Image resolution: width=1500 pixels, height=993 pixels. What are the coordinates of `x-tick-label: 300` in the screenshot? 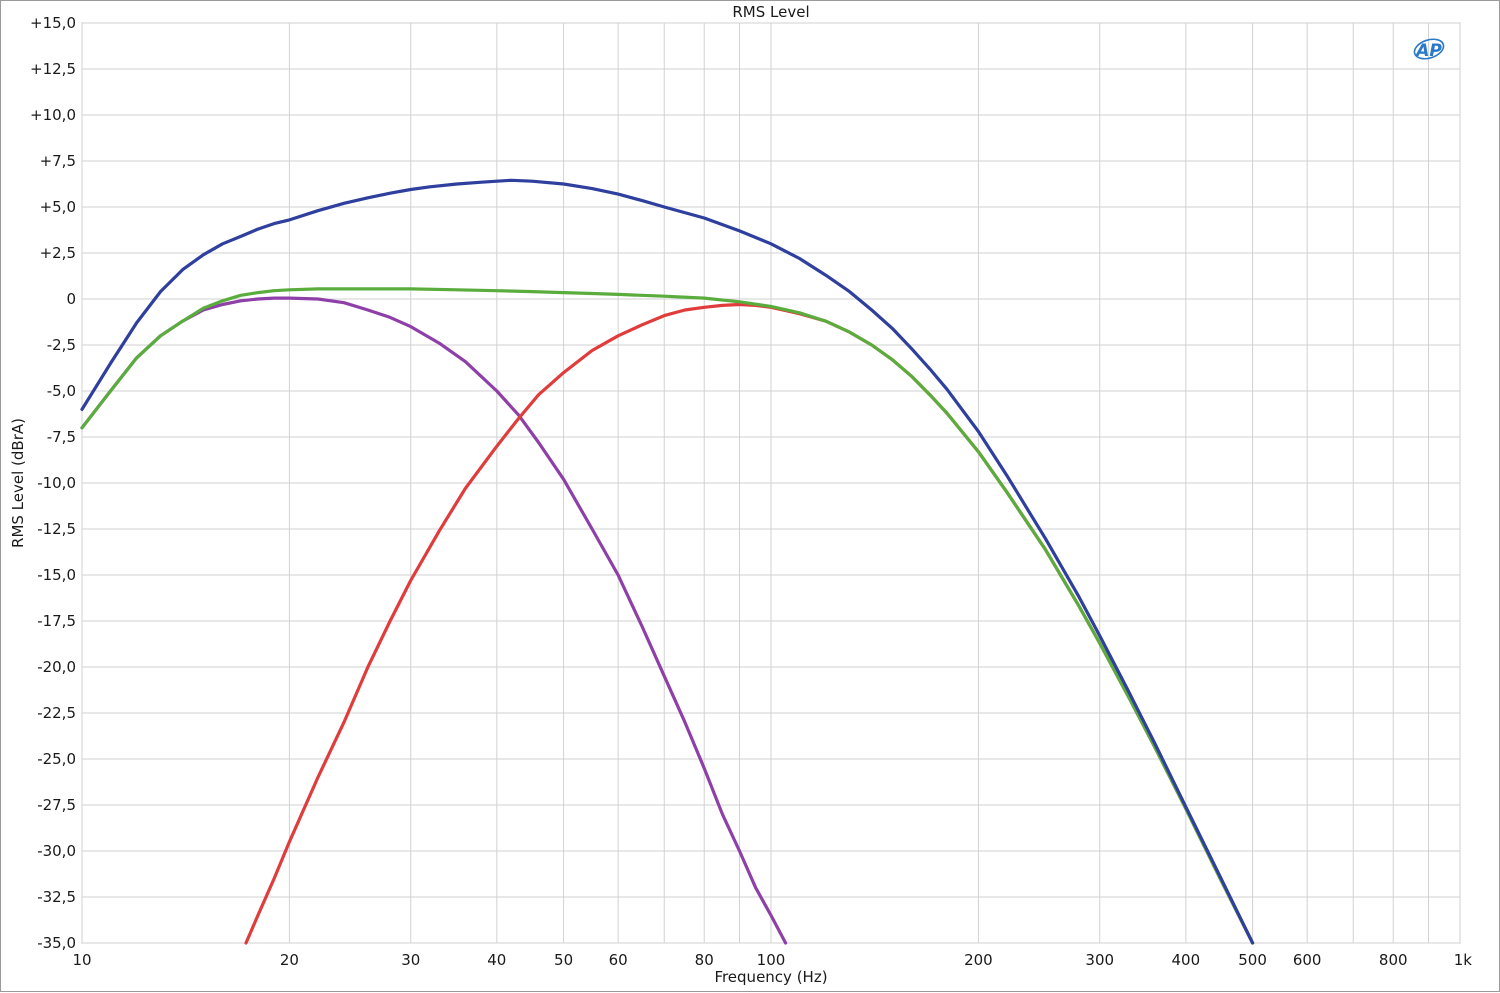 It's located at (1099, 960).